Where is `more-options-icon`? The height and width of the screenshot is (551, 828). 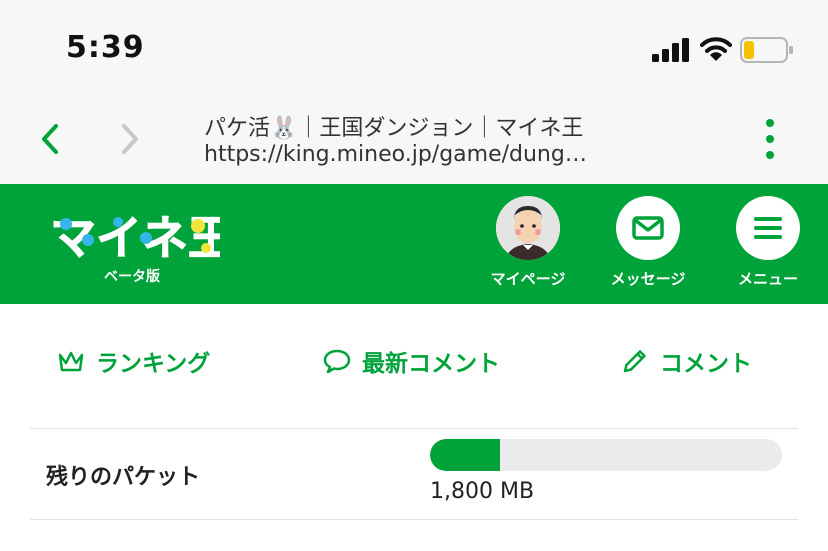
more-options-icon is located at coordinates (770, 139).